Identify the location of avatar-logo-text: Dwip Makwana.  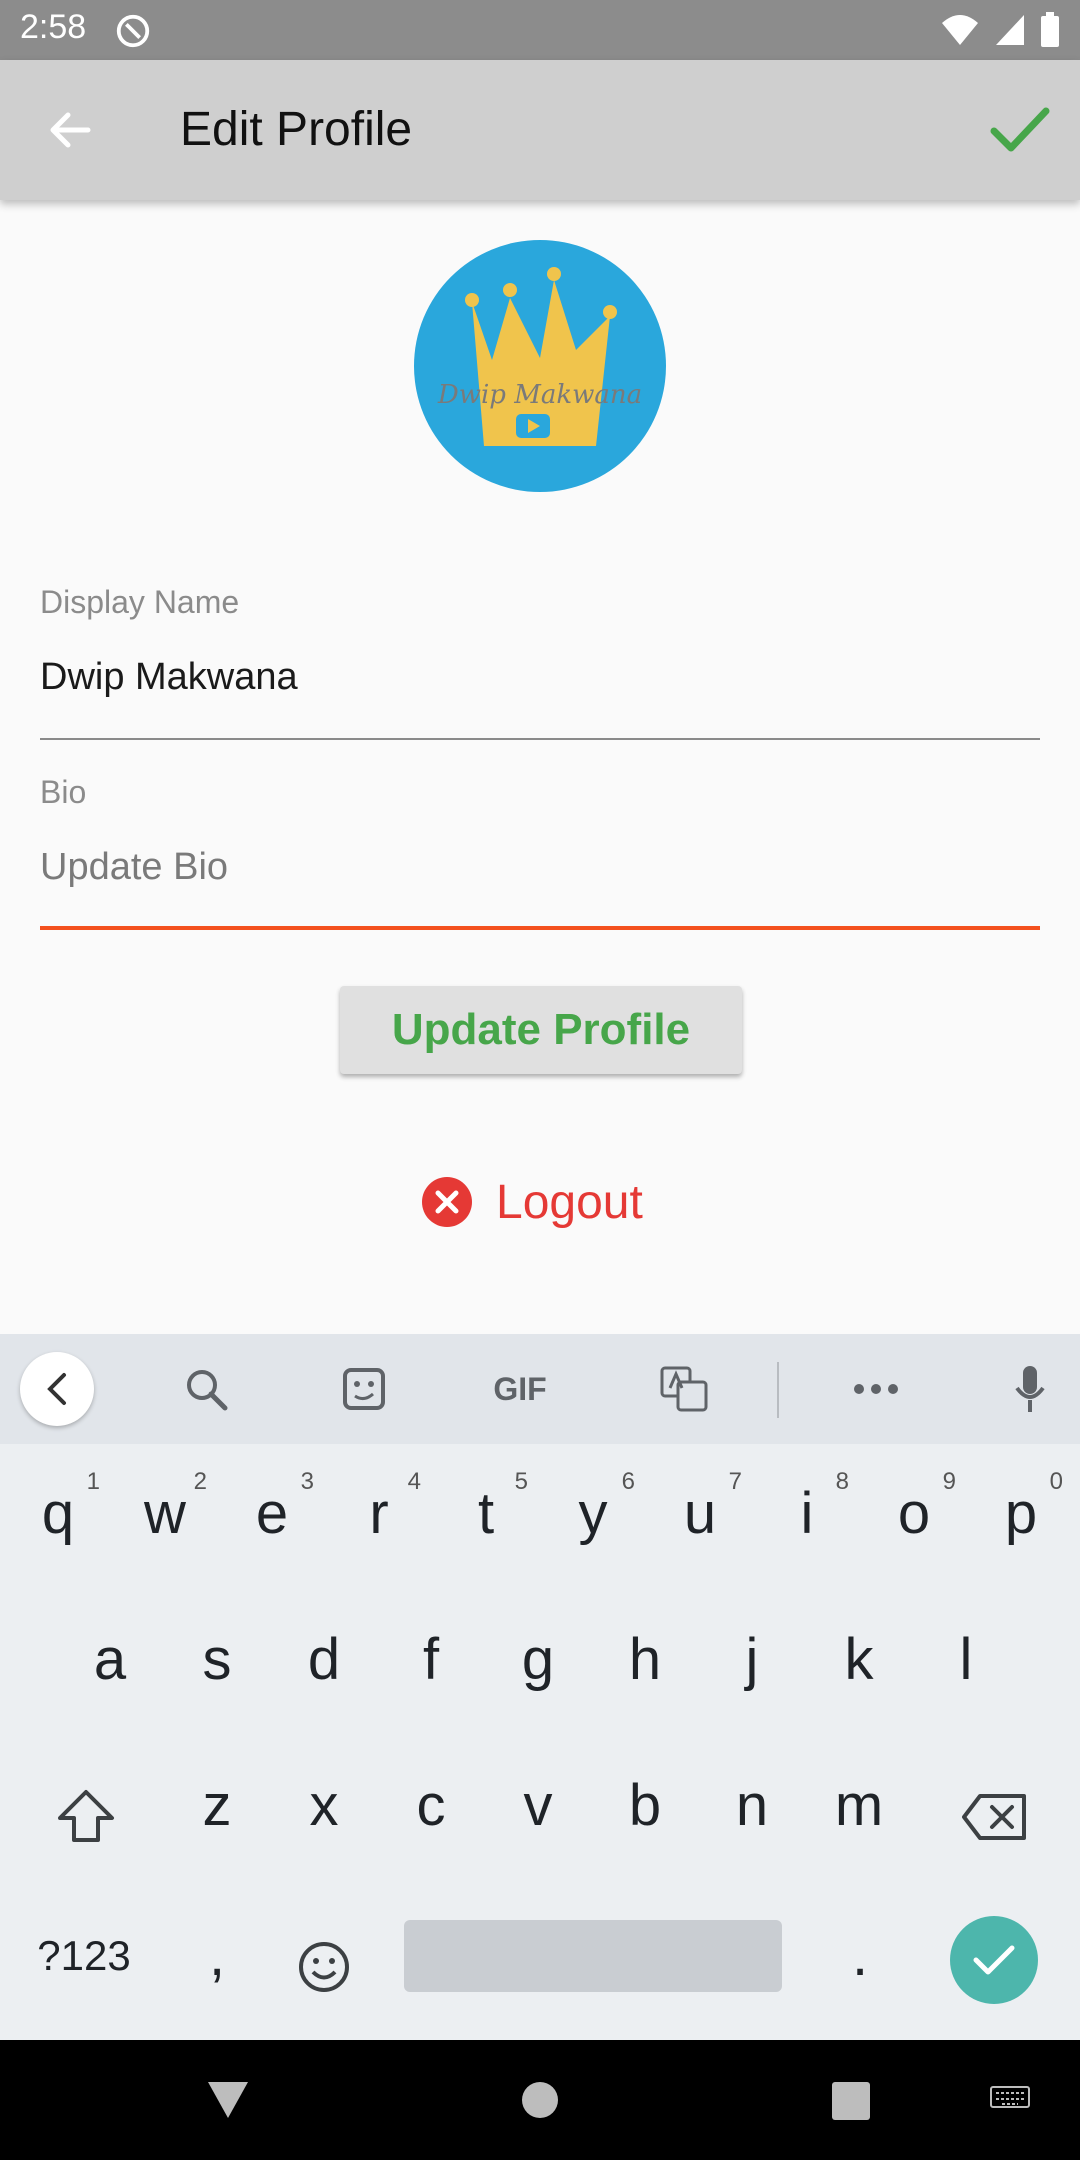
(540, 395).